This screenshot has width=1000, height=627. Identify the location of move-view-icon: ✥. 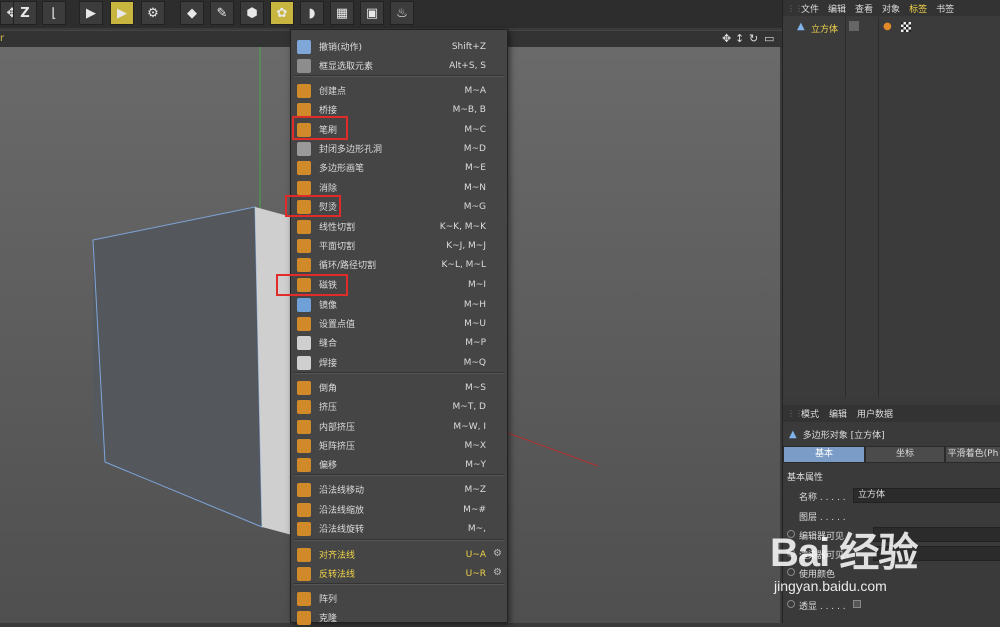
(726, 38).